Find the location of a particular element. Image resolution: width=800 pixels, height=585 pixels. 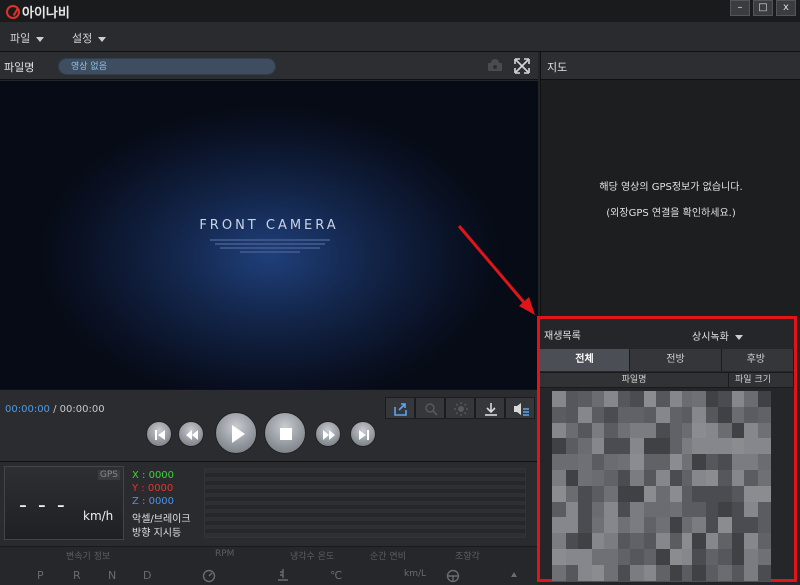

play-button is located at coordinates (236, 433).